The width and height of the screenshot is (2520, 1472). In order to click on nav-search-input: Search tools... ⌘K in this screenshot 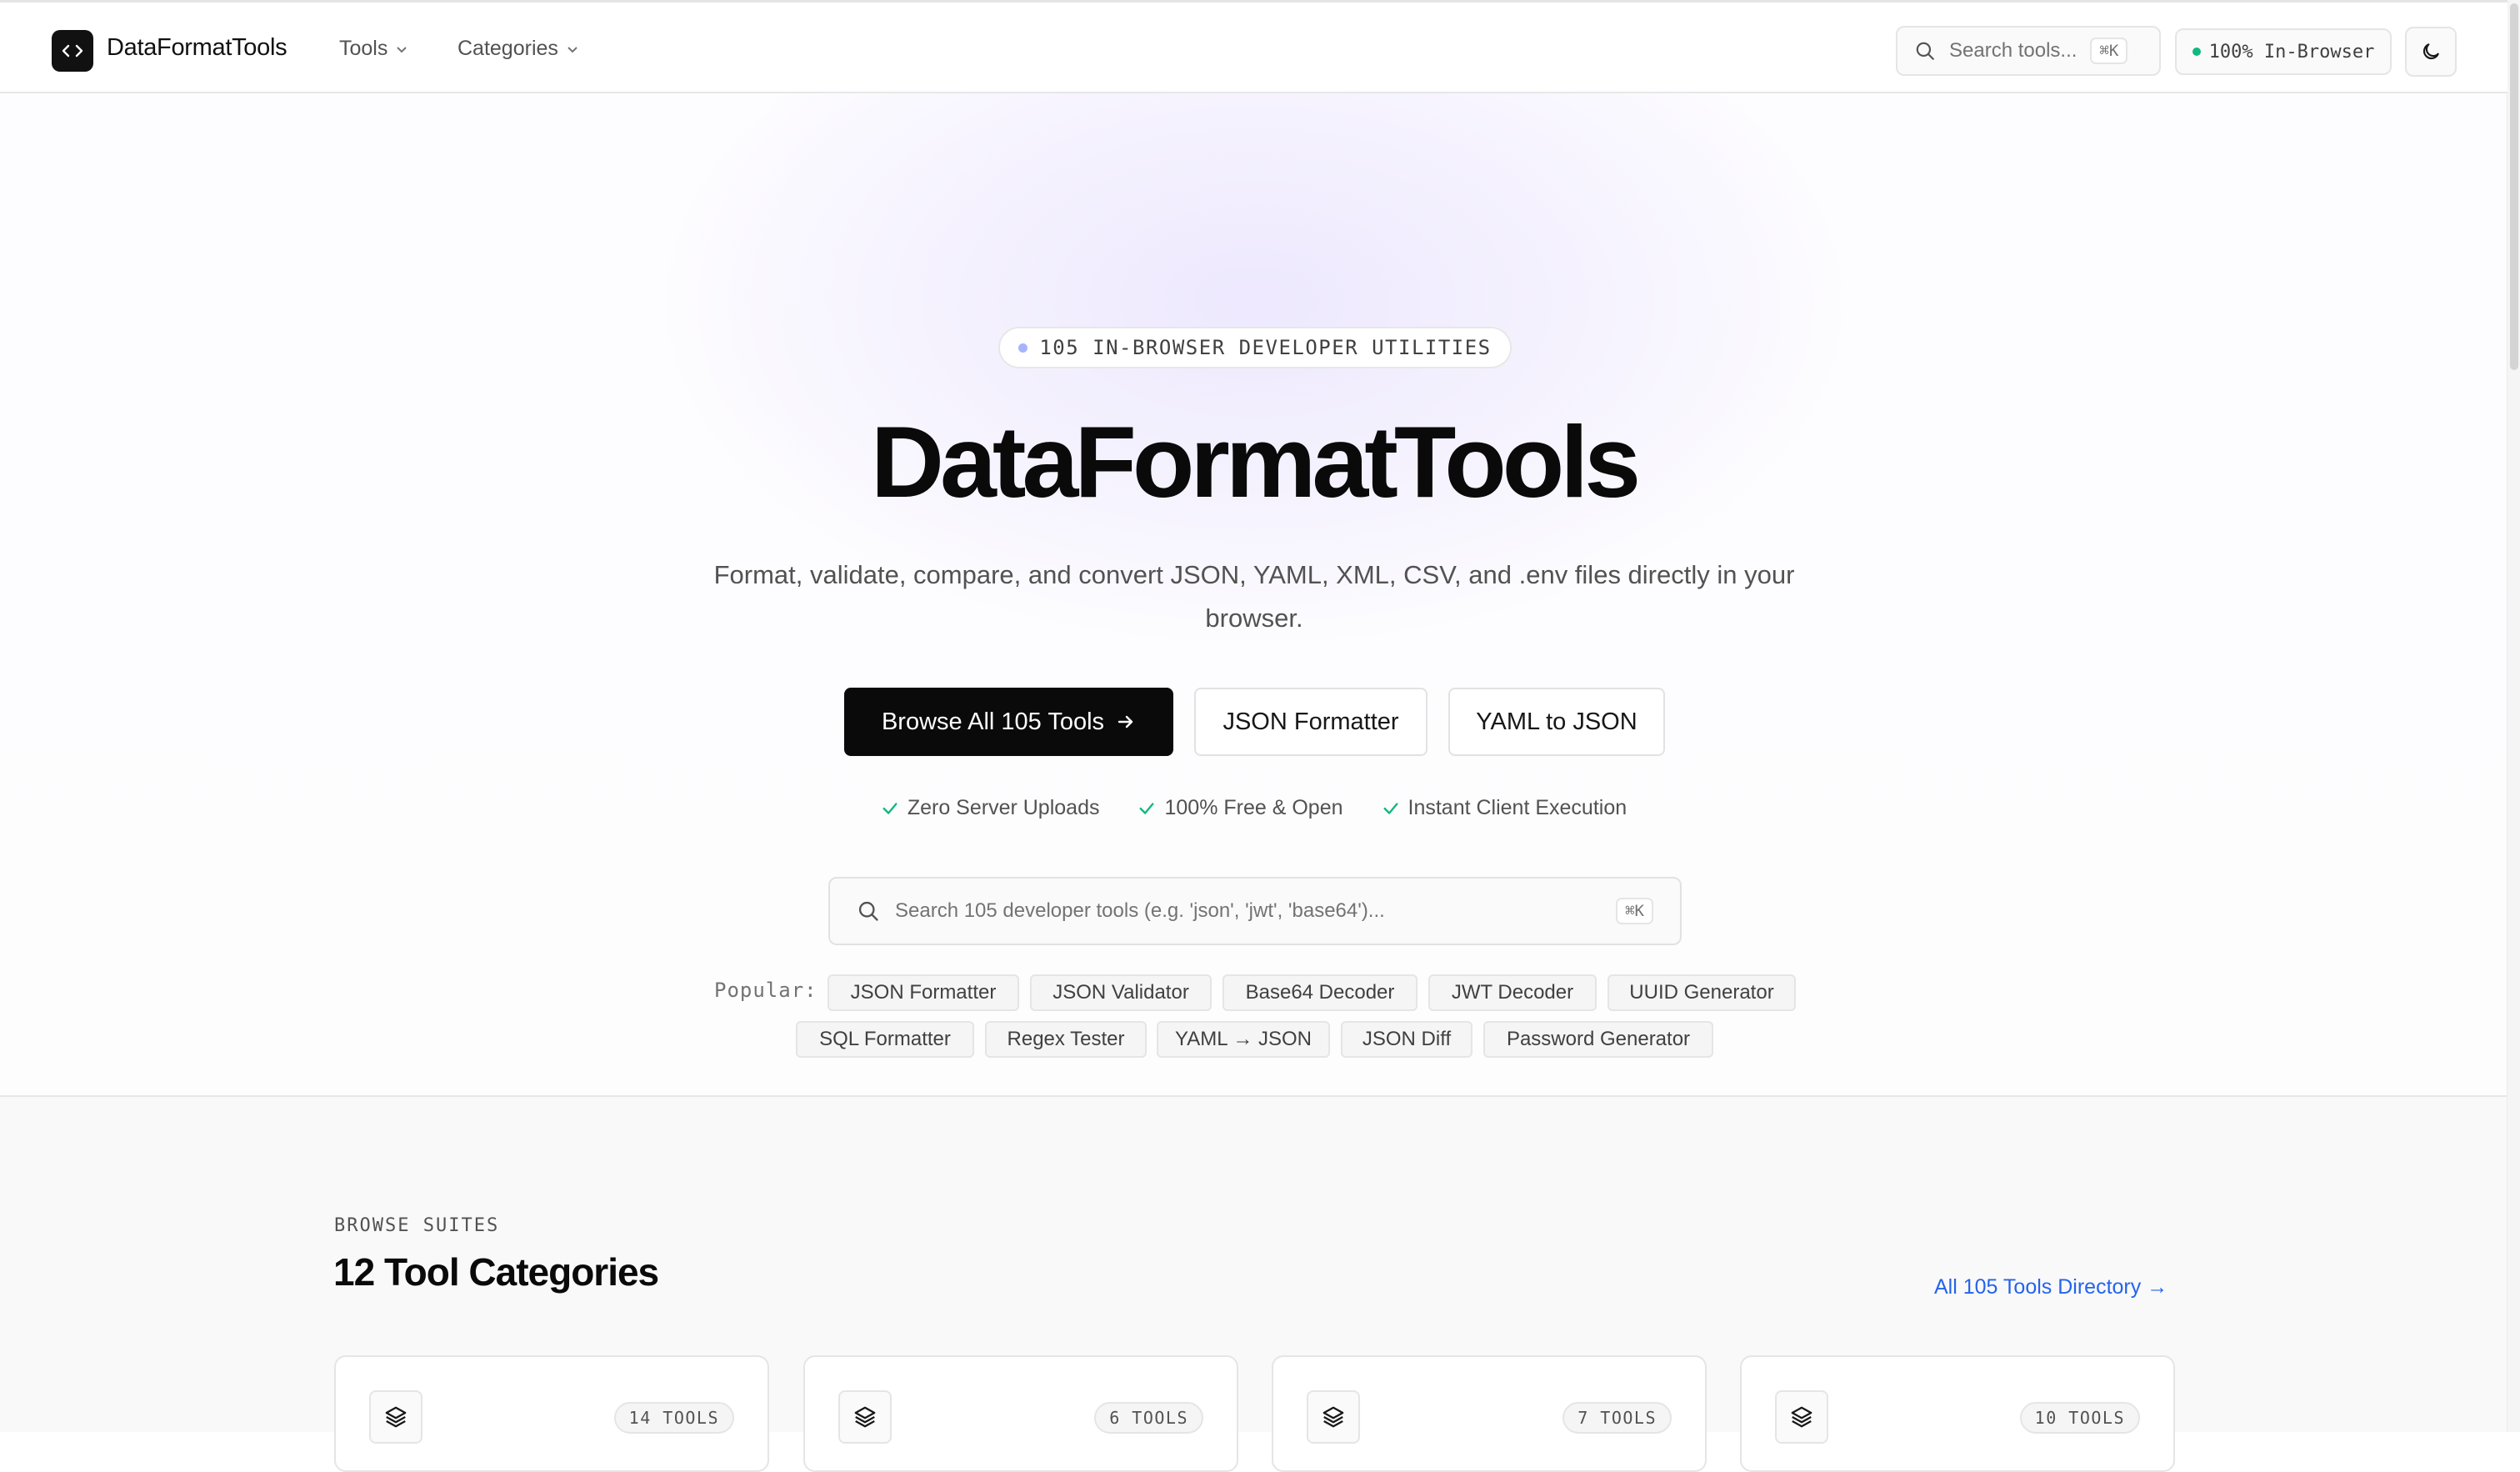, I will do `click(2028, 51)`.